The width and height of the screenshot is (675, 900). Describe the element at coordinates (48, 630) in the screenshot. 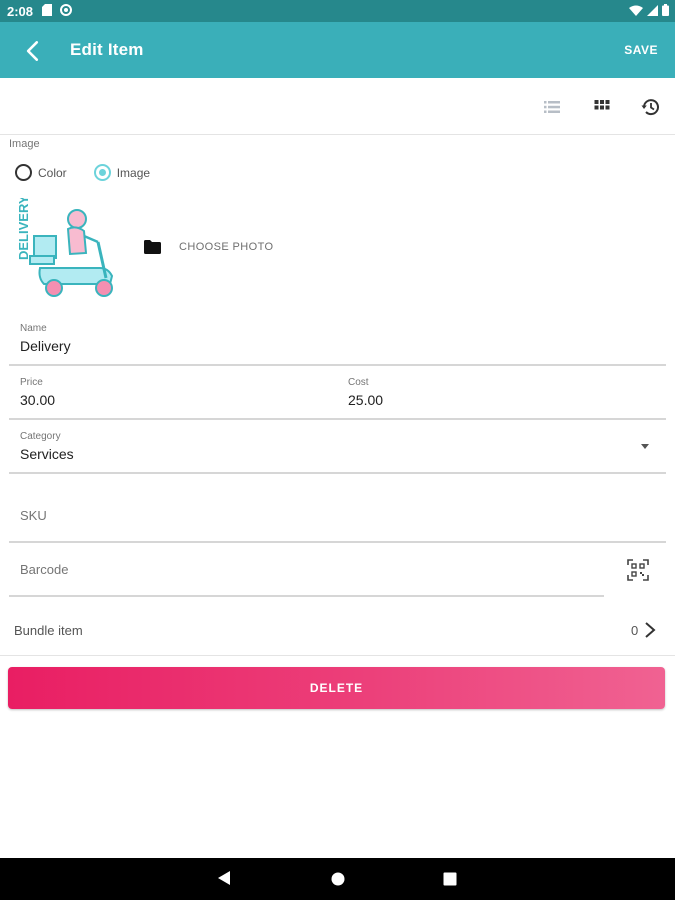

I see `bundle-item-label: Bundle item` at that location.